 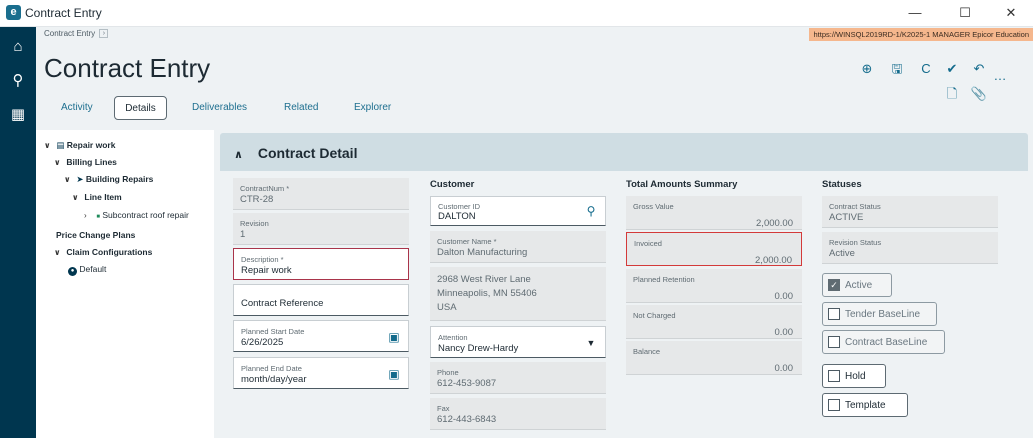 I want to click on home-icon: ⌂, so click(x=18, y=47).